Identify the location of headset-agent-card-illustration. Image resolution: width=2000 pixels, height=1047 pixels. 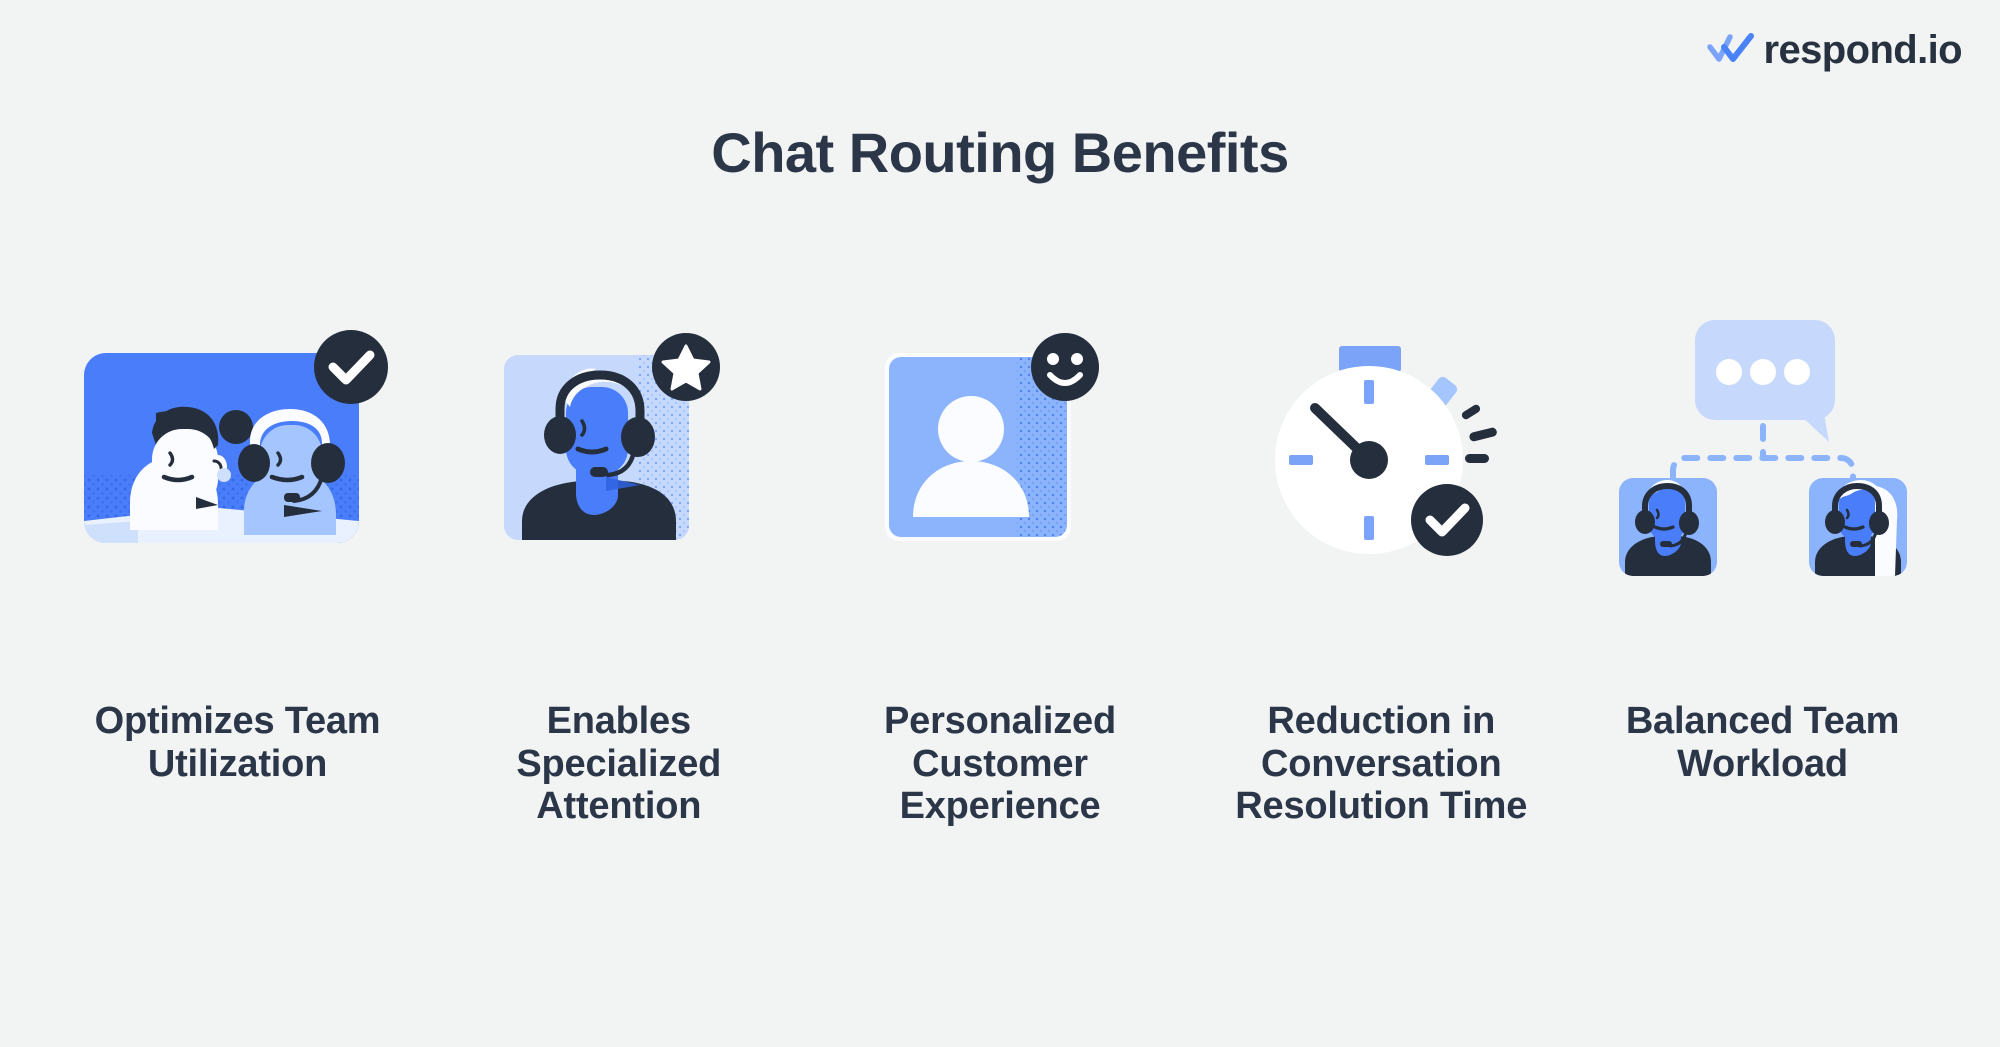
(618, 450).